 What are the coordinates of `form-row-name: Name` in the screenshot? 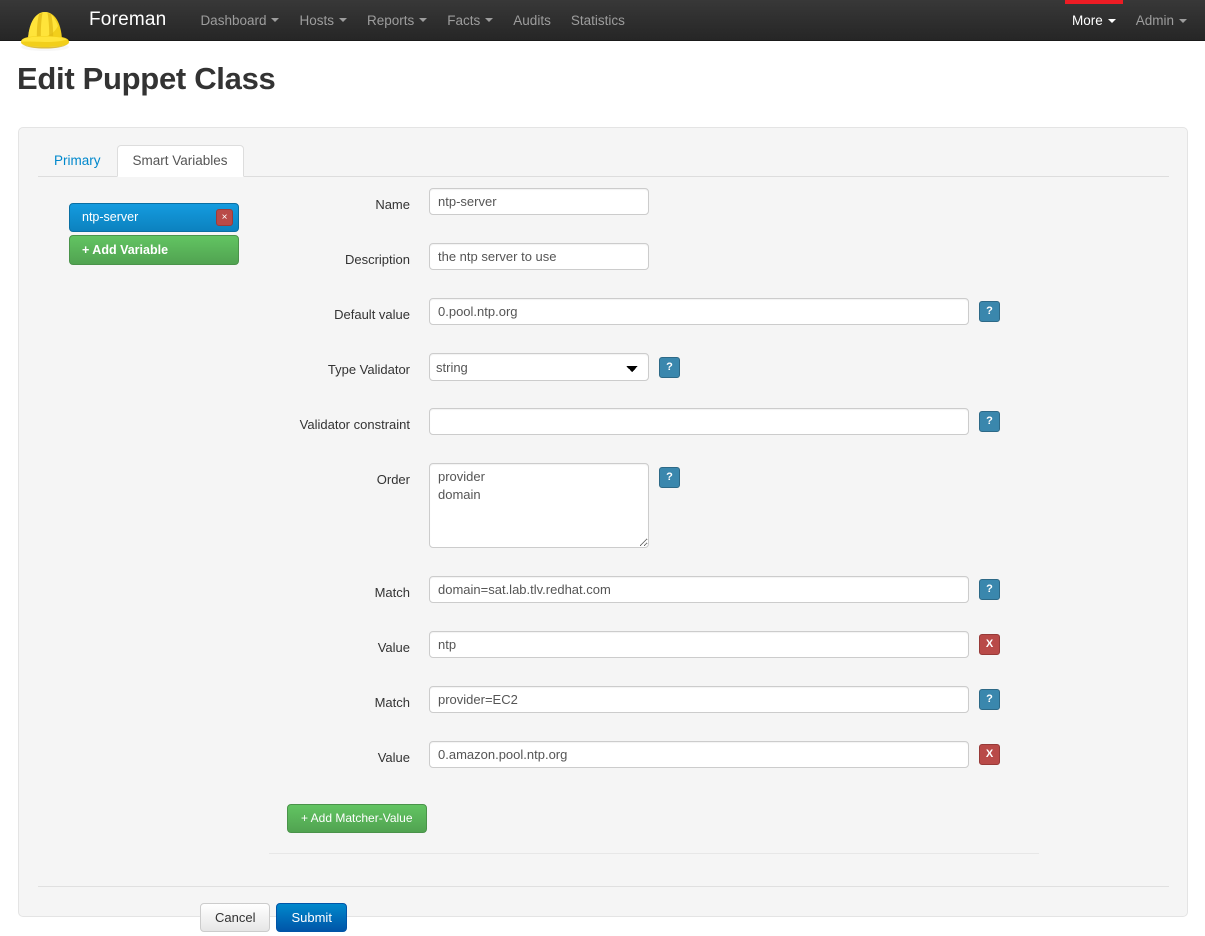 It's located at (604, 215).